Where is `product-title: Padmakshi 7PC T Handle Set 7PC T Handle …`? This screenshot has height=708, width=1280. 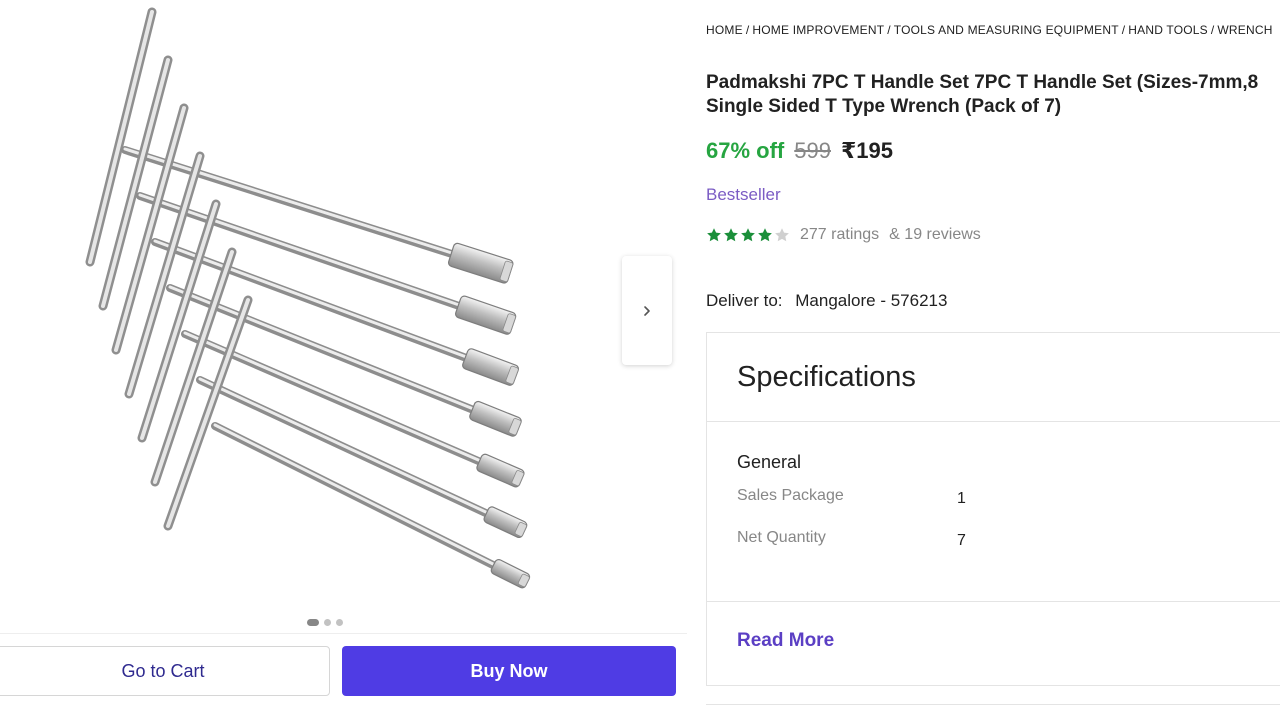 product-title: Padmakshi 7PC T Handle Set 7PC T Handle … is located at coordinates (993, 95).